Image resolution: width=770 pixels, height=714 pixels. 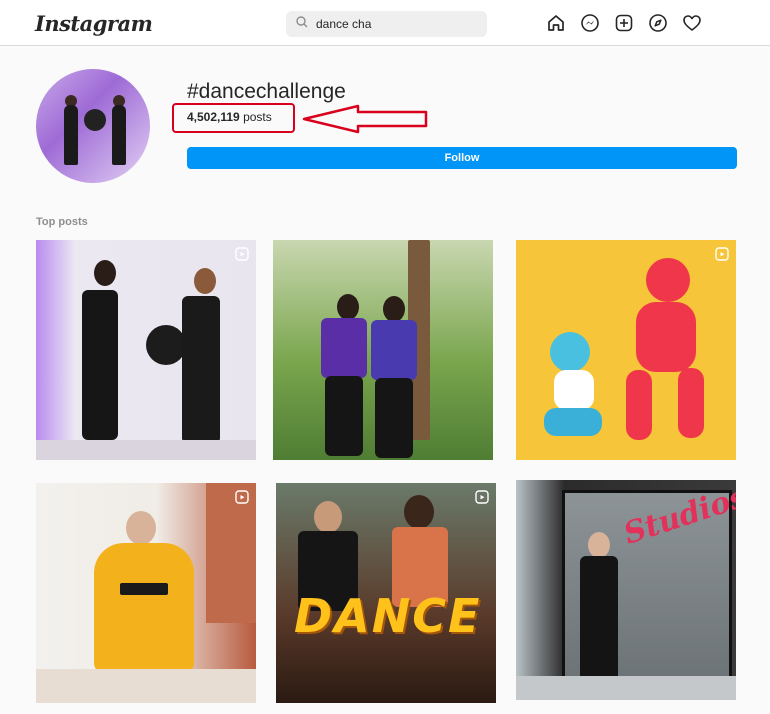 I want to click on wall-logo-shape, so click(x=166, y=345).